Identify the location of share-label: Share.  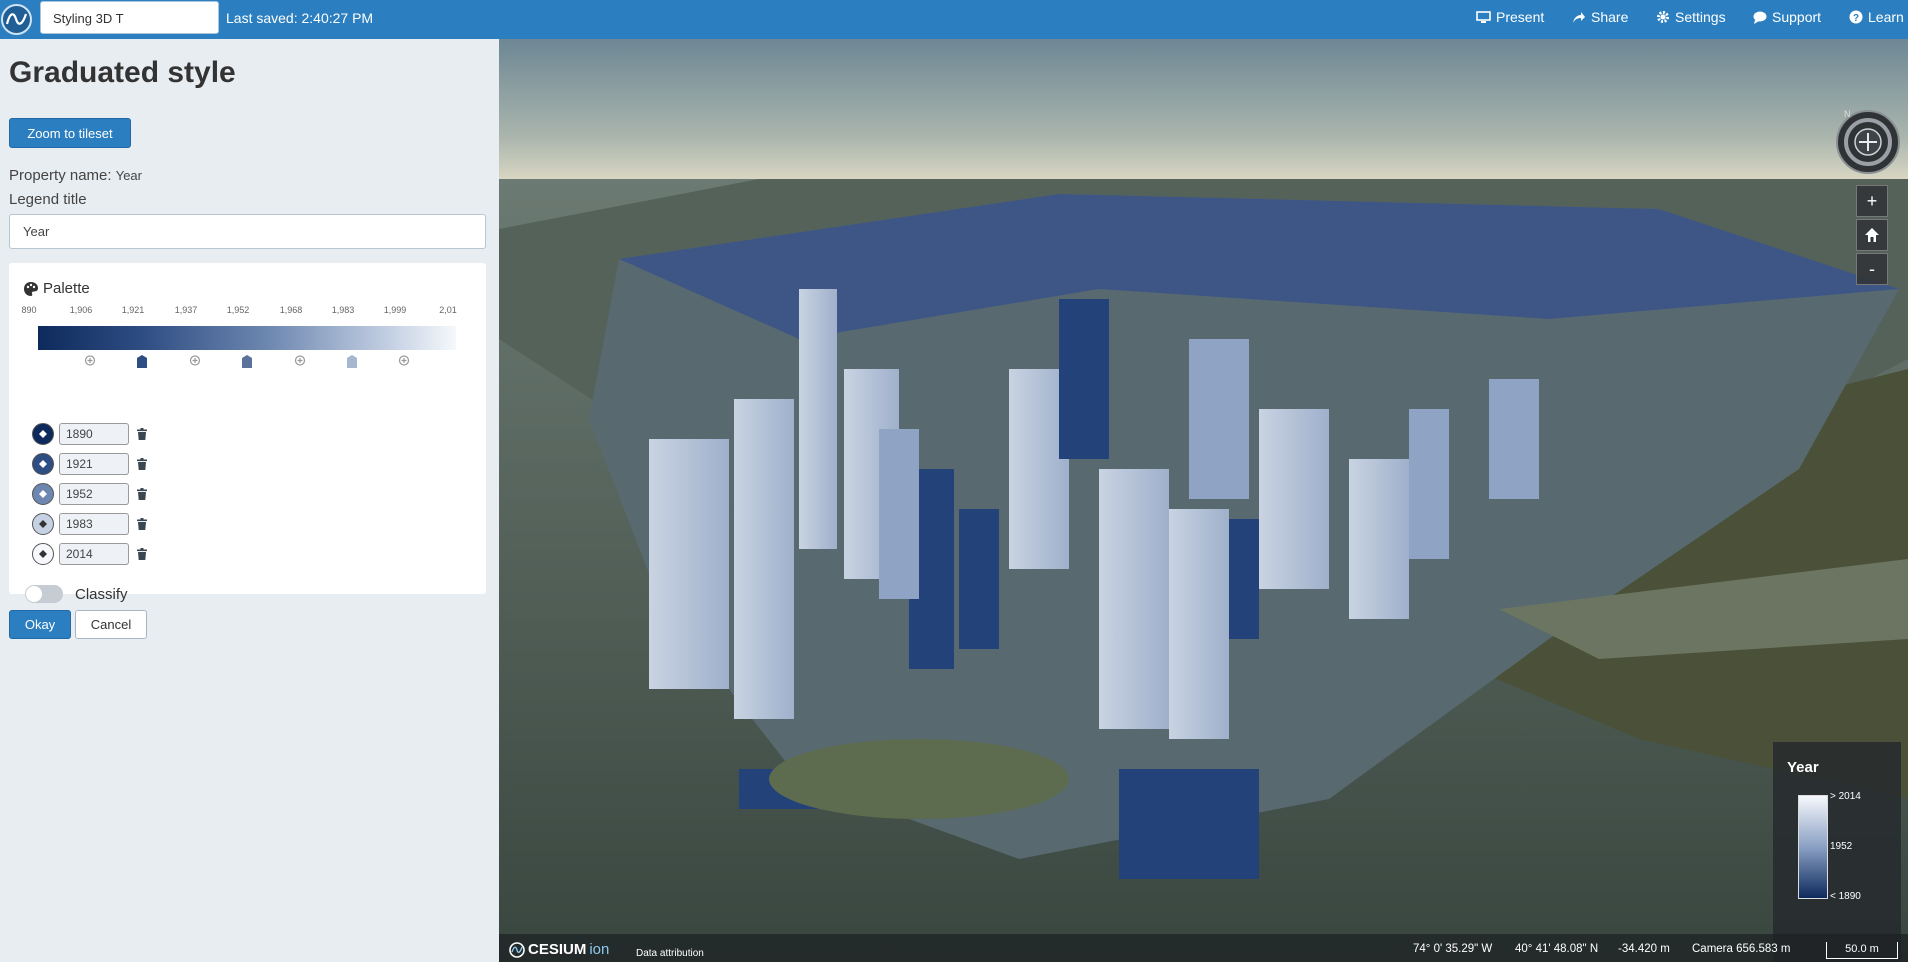
(1610, 17).